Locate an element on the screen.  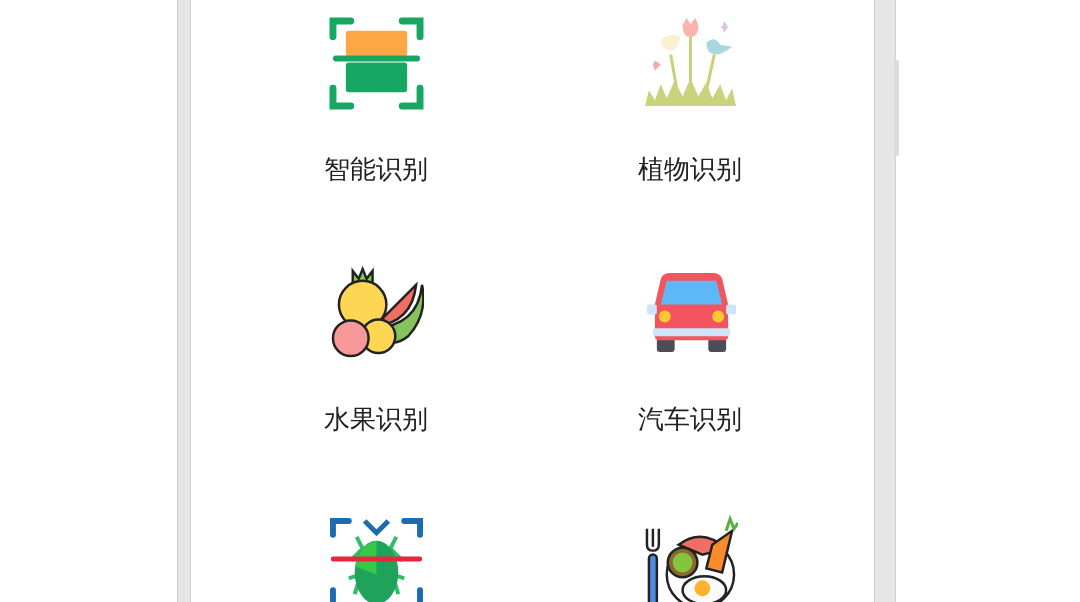
scan-icon is located at coordinates (376, 62).